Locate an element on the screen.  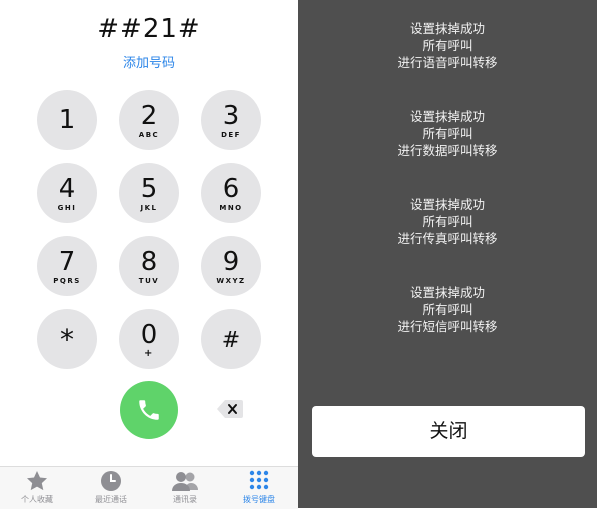
key-digit: 5 is located at coordinates (149, 189).